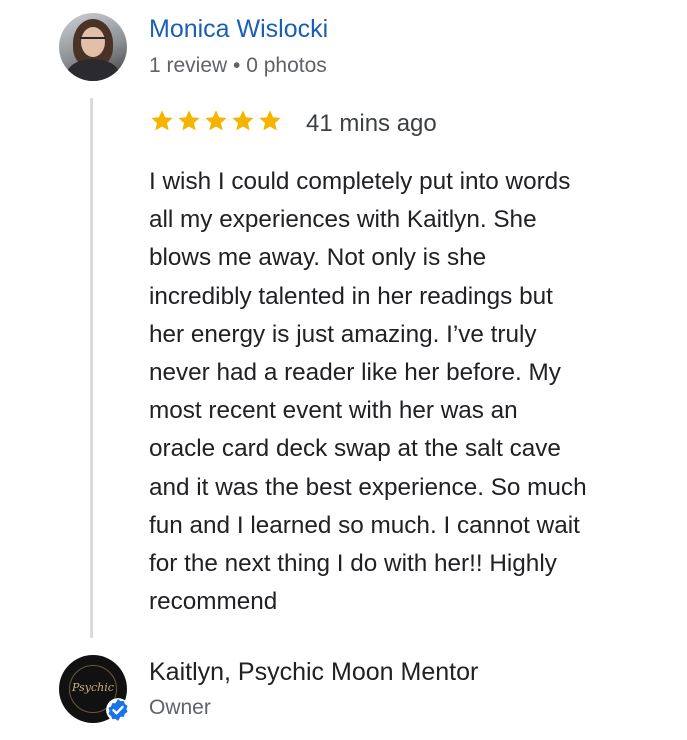  What do you see at coordinates (91, 368) in the screenshot?
I see `thread-line` at bounding box center [91, 368].